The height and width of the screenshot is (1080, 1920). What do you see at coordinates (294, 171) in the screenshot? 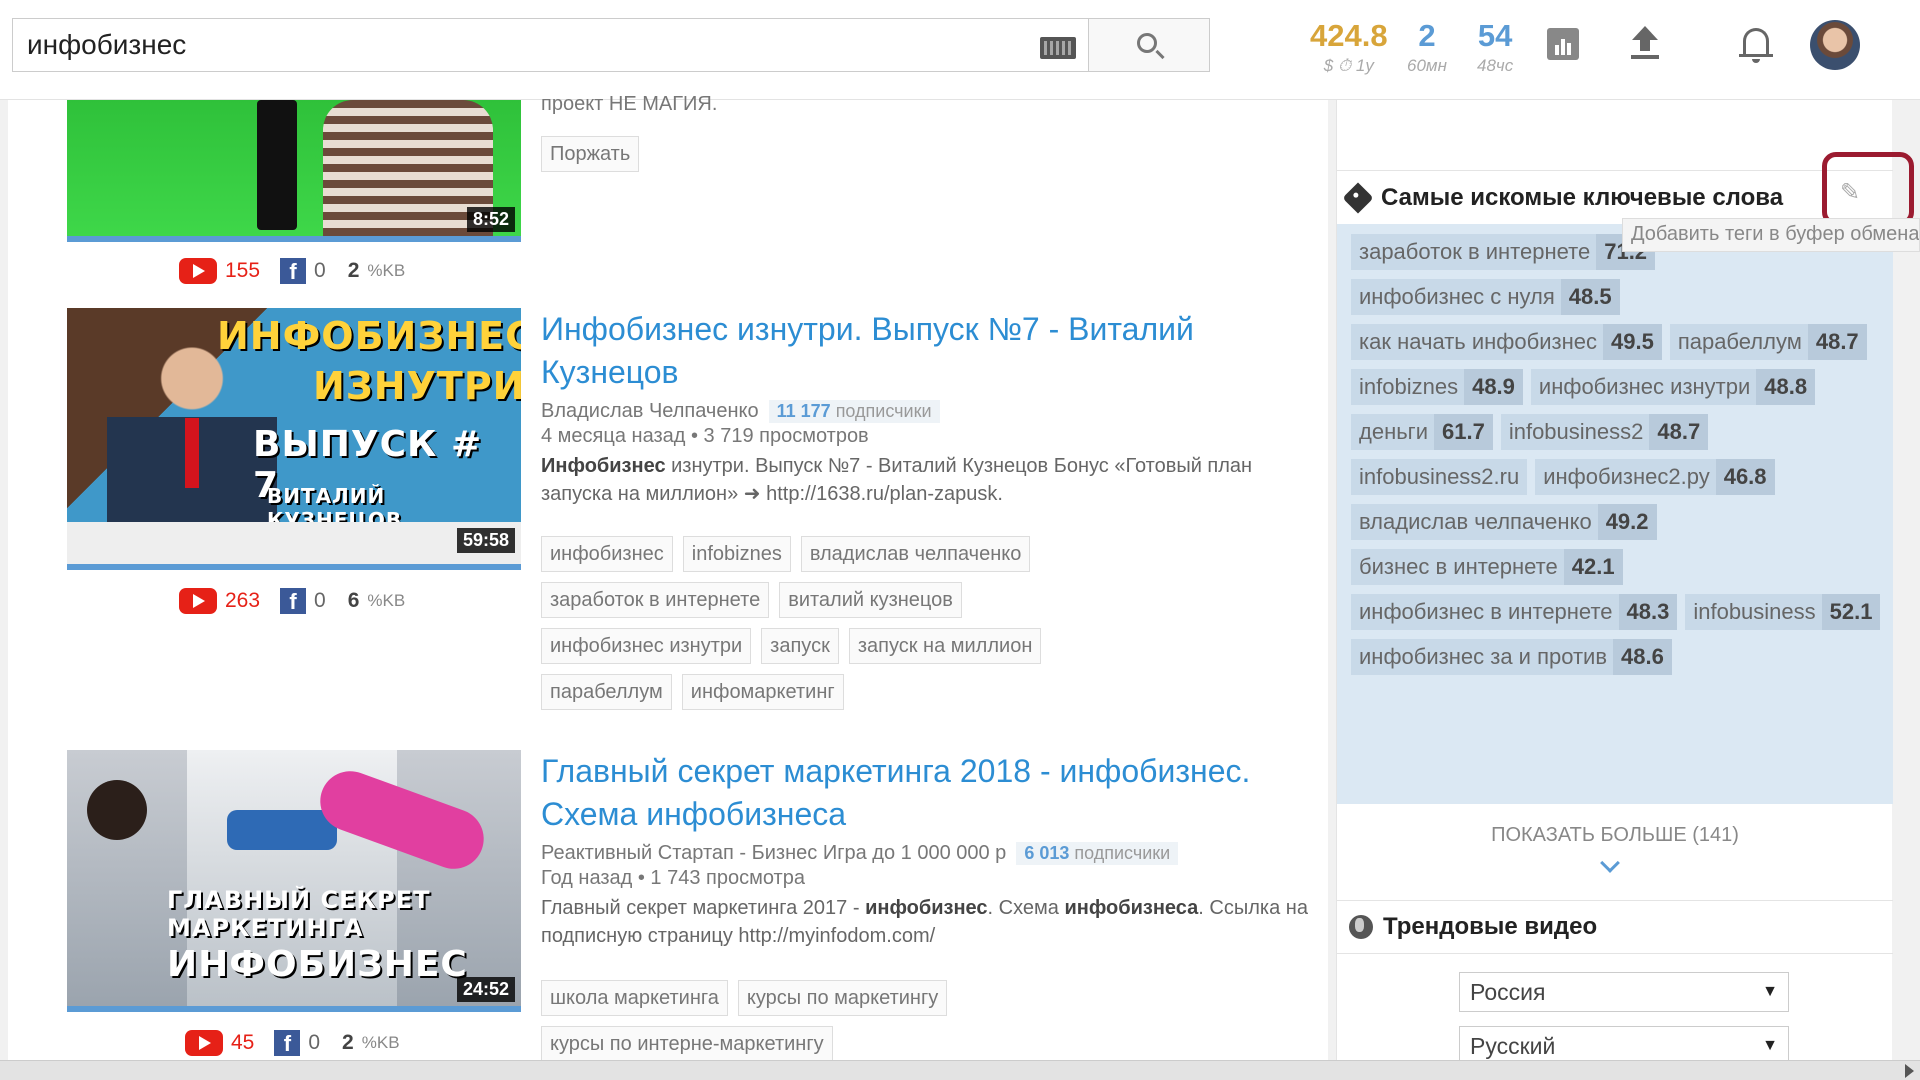
I see `video-thumbnail: 8:52` at bounding box center [294, 171].